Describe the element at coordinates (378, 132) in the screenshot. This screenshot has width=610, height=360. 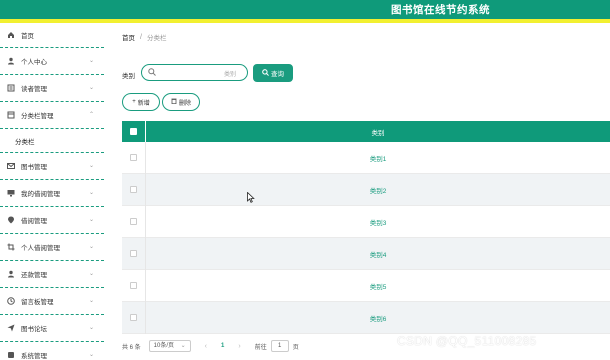
I see `column-header-category: 类别` at that location.